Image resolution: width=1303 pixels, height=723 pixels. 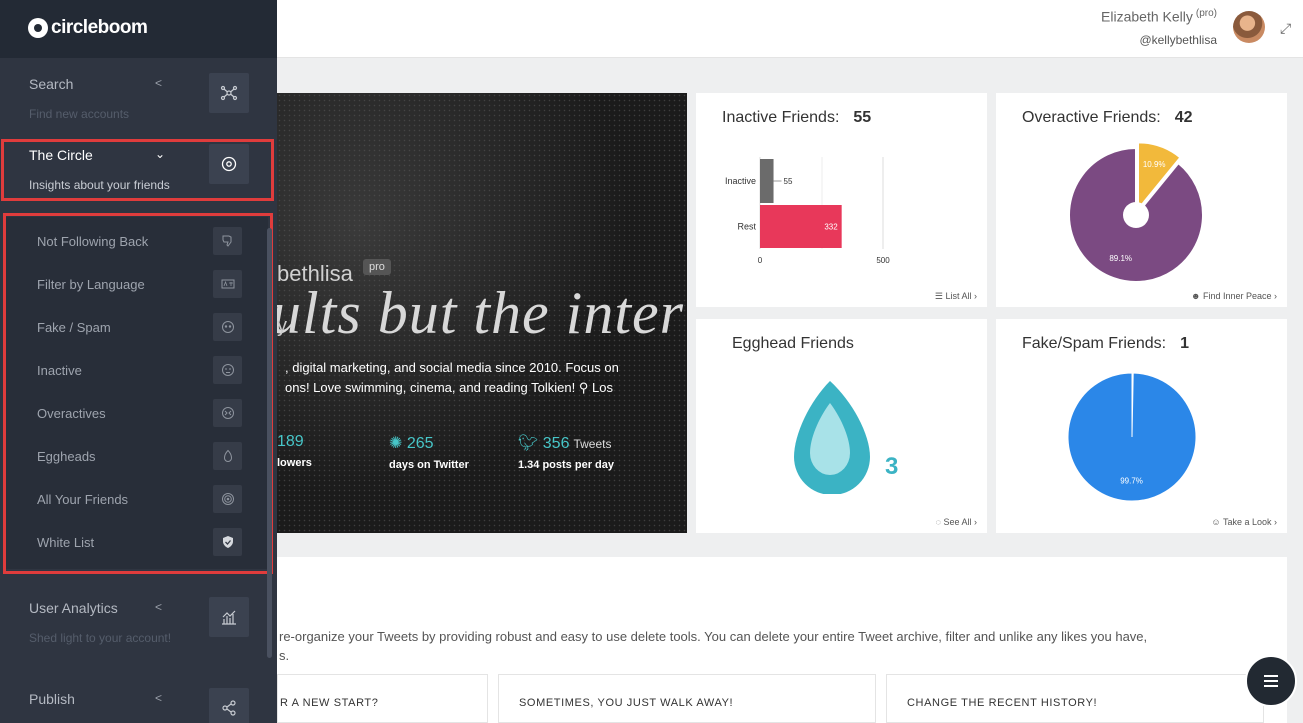 What do you see at coordinates (100, 638) in the screenshot?
I see `section-subtitle: Shed light to your account!` at bounding box center [100, 638].